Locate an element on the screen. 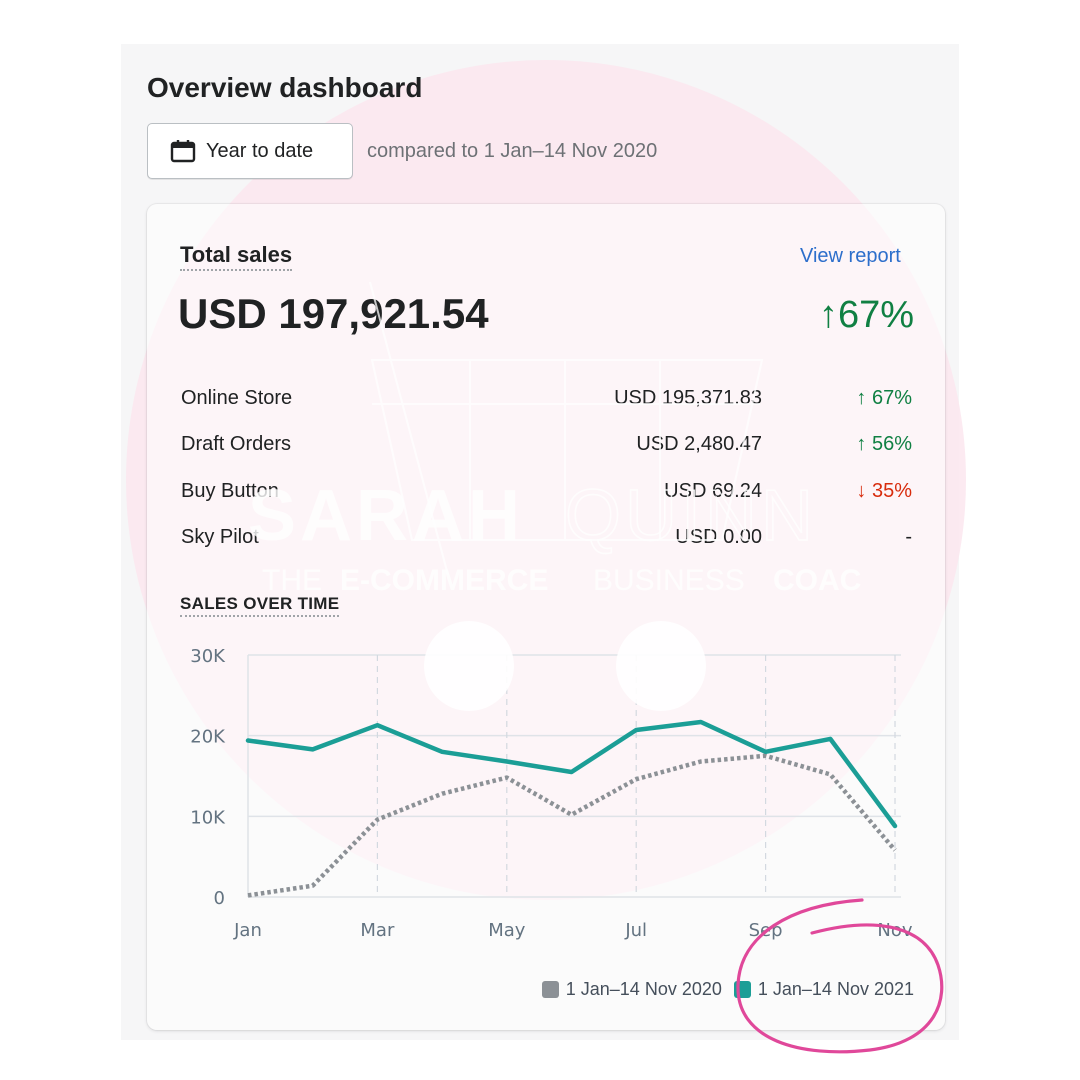  legend-label-2021: 1 Jan–14 Nov 2021 is located at coordinates (835, 989).